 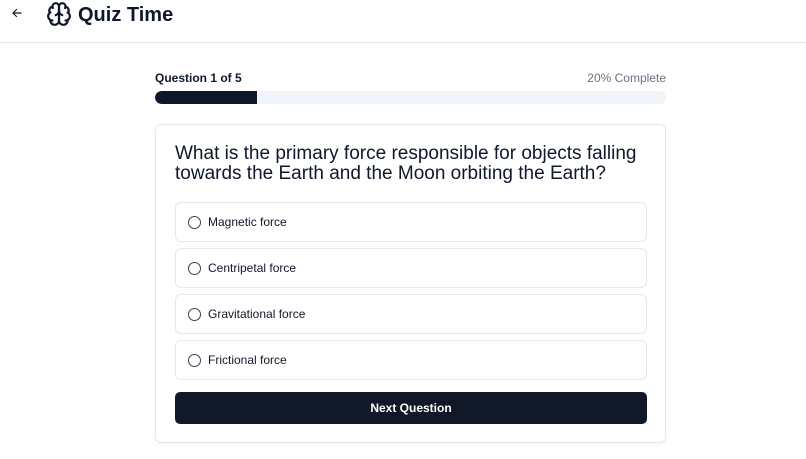 I want to click on arrow-left-icon, so click(x=17, y=13).